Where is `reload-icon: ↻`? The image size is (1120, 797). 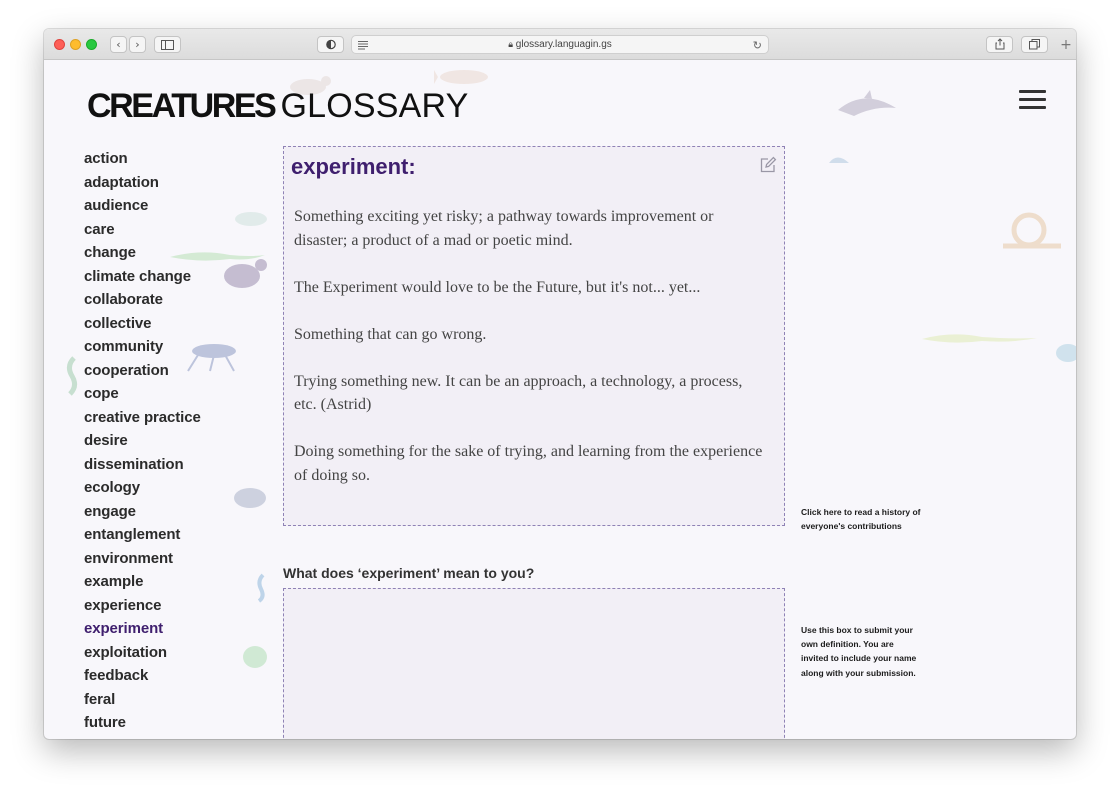
reload-icon: ↻ is located at coordinates (757, 45).